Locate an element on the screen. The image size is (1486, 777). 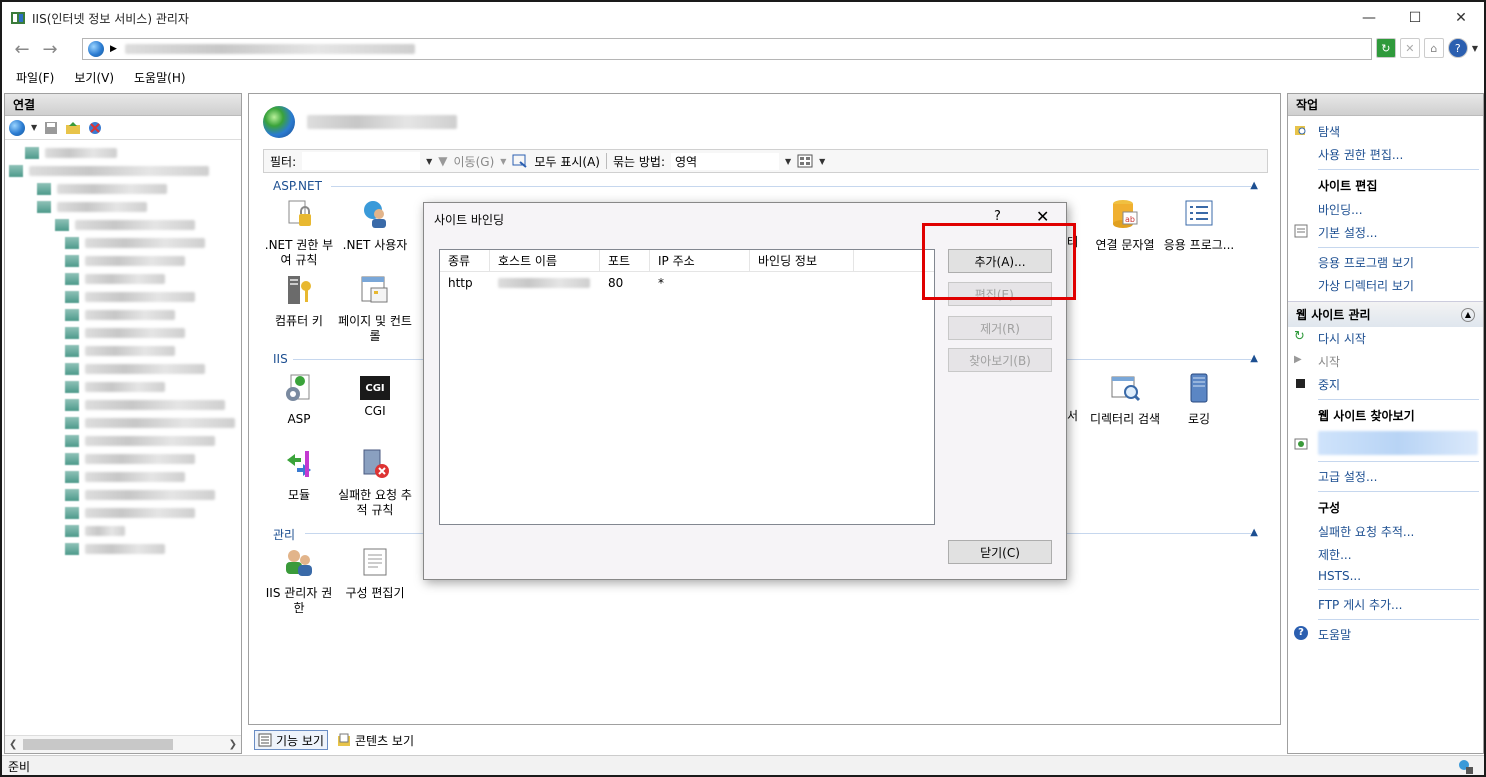
action-explore: 탐색 is located at coordinates (1385, 131).